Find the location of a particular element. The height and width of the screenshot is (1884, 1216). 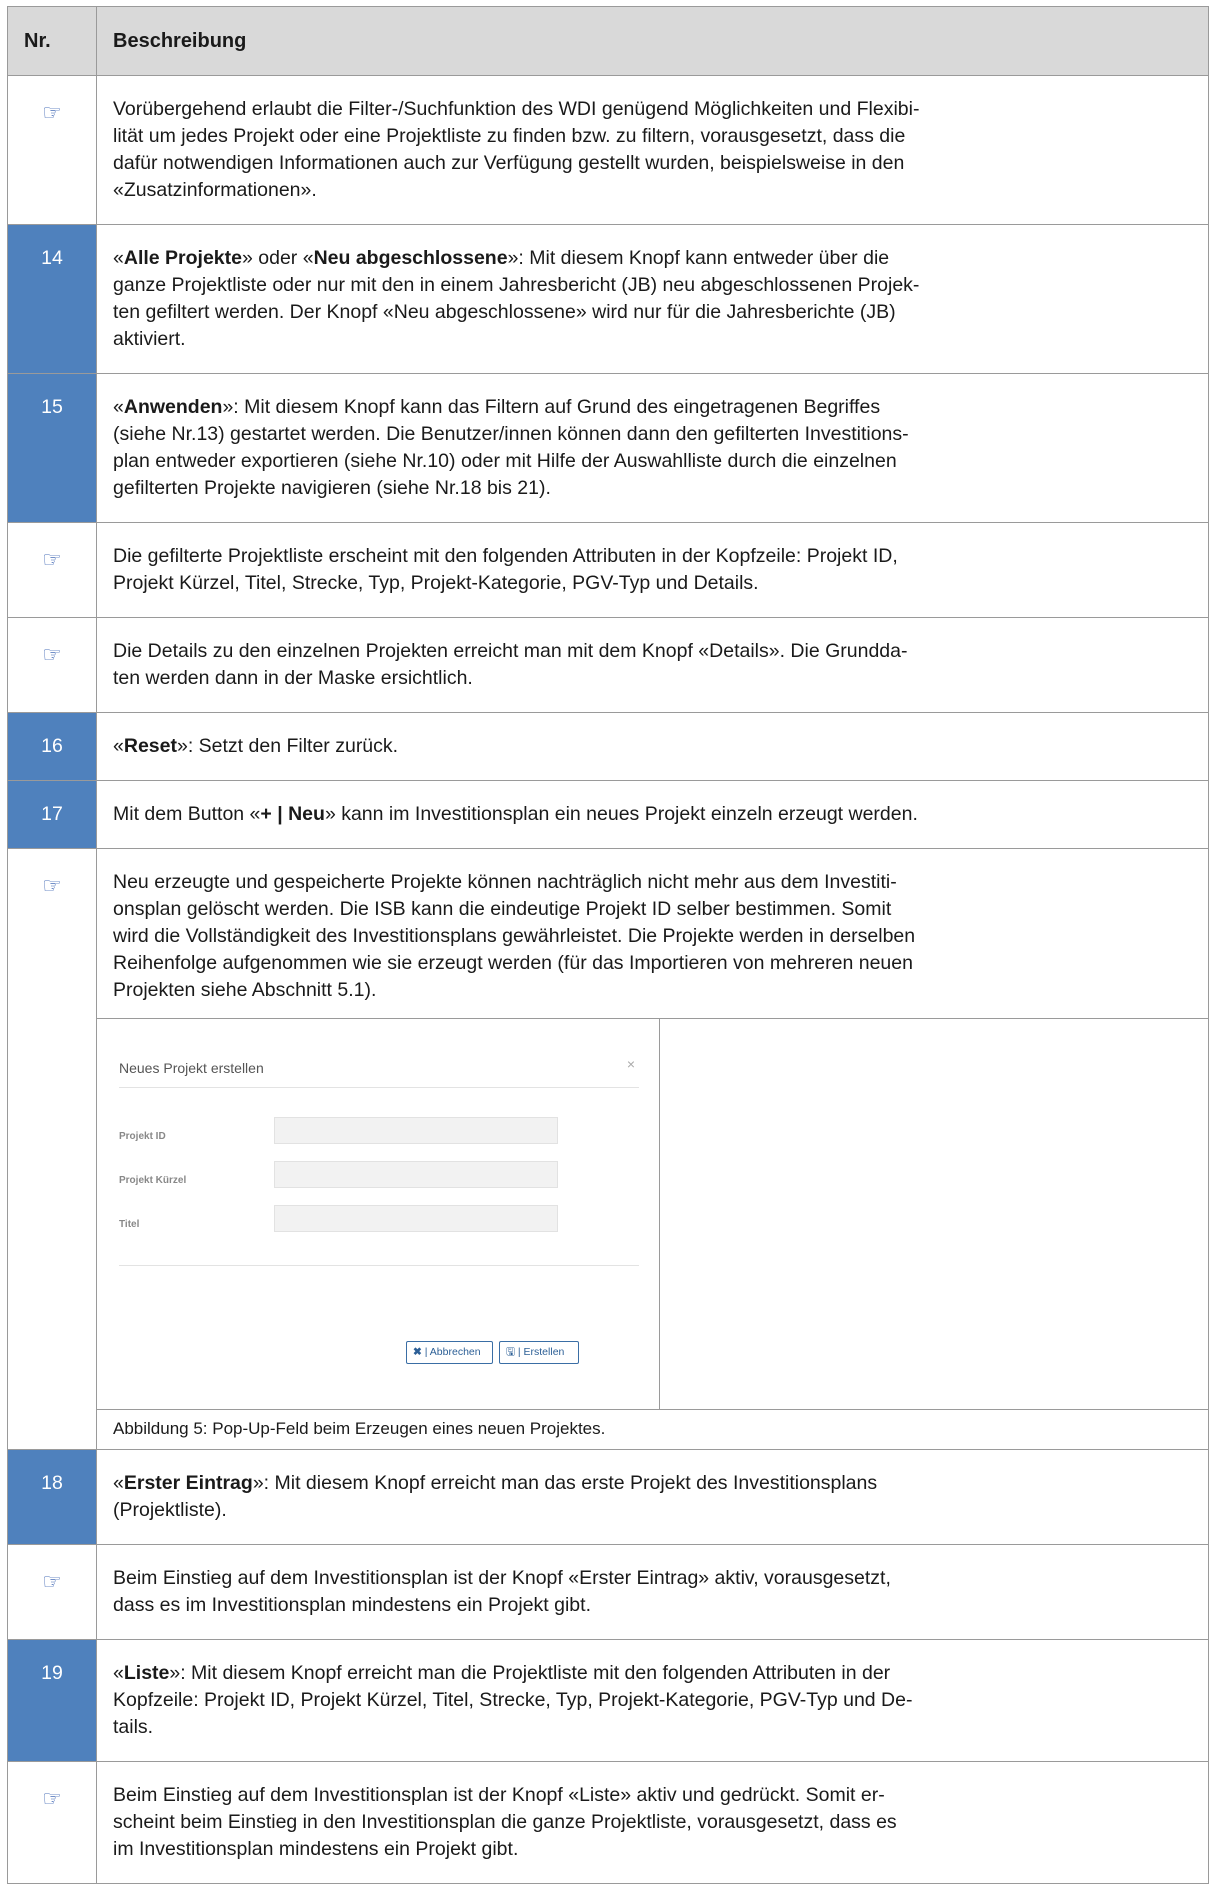

row-number-text: 15 is located at coordinates (52, 407).